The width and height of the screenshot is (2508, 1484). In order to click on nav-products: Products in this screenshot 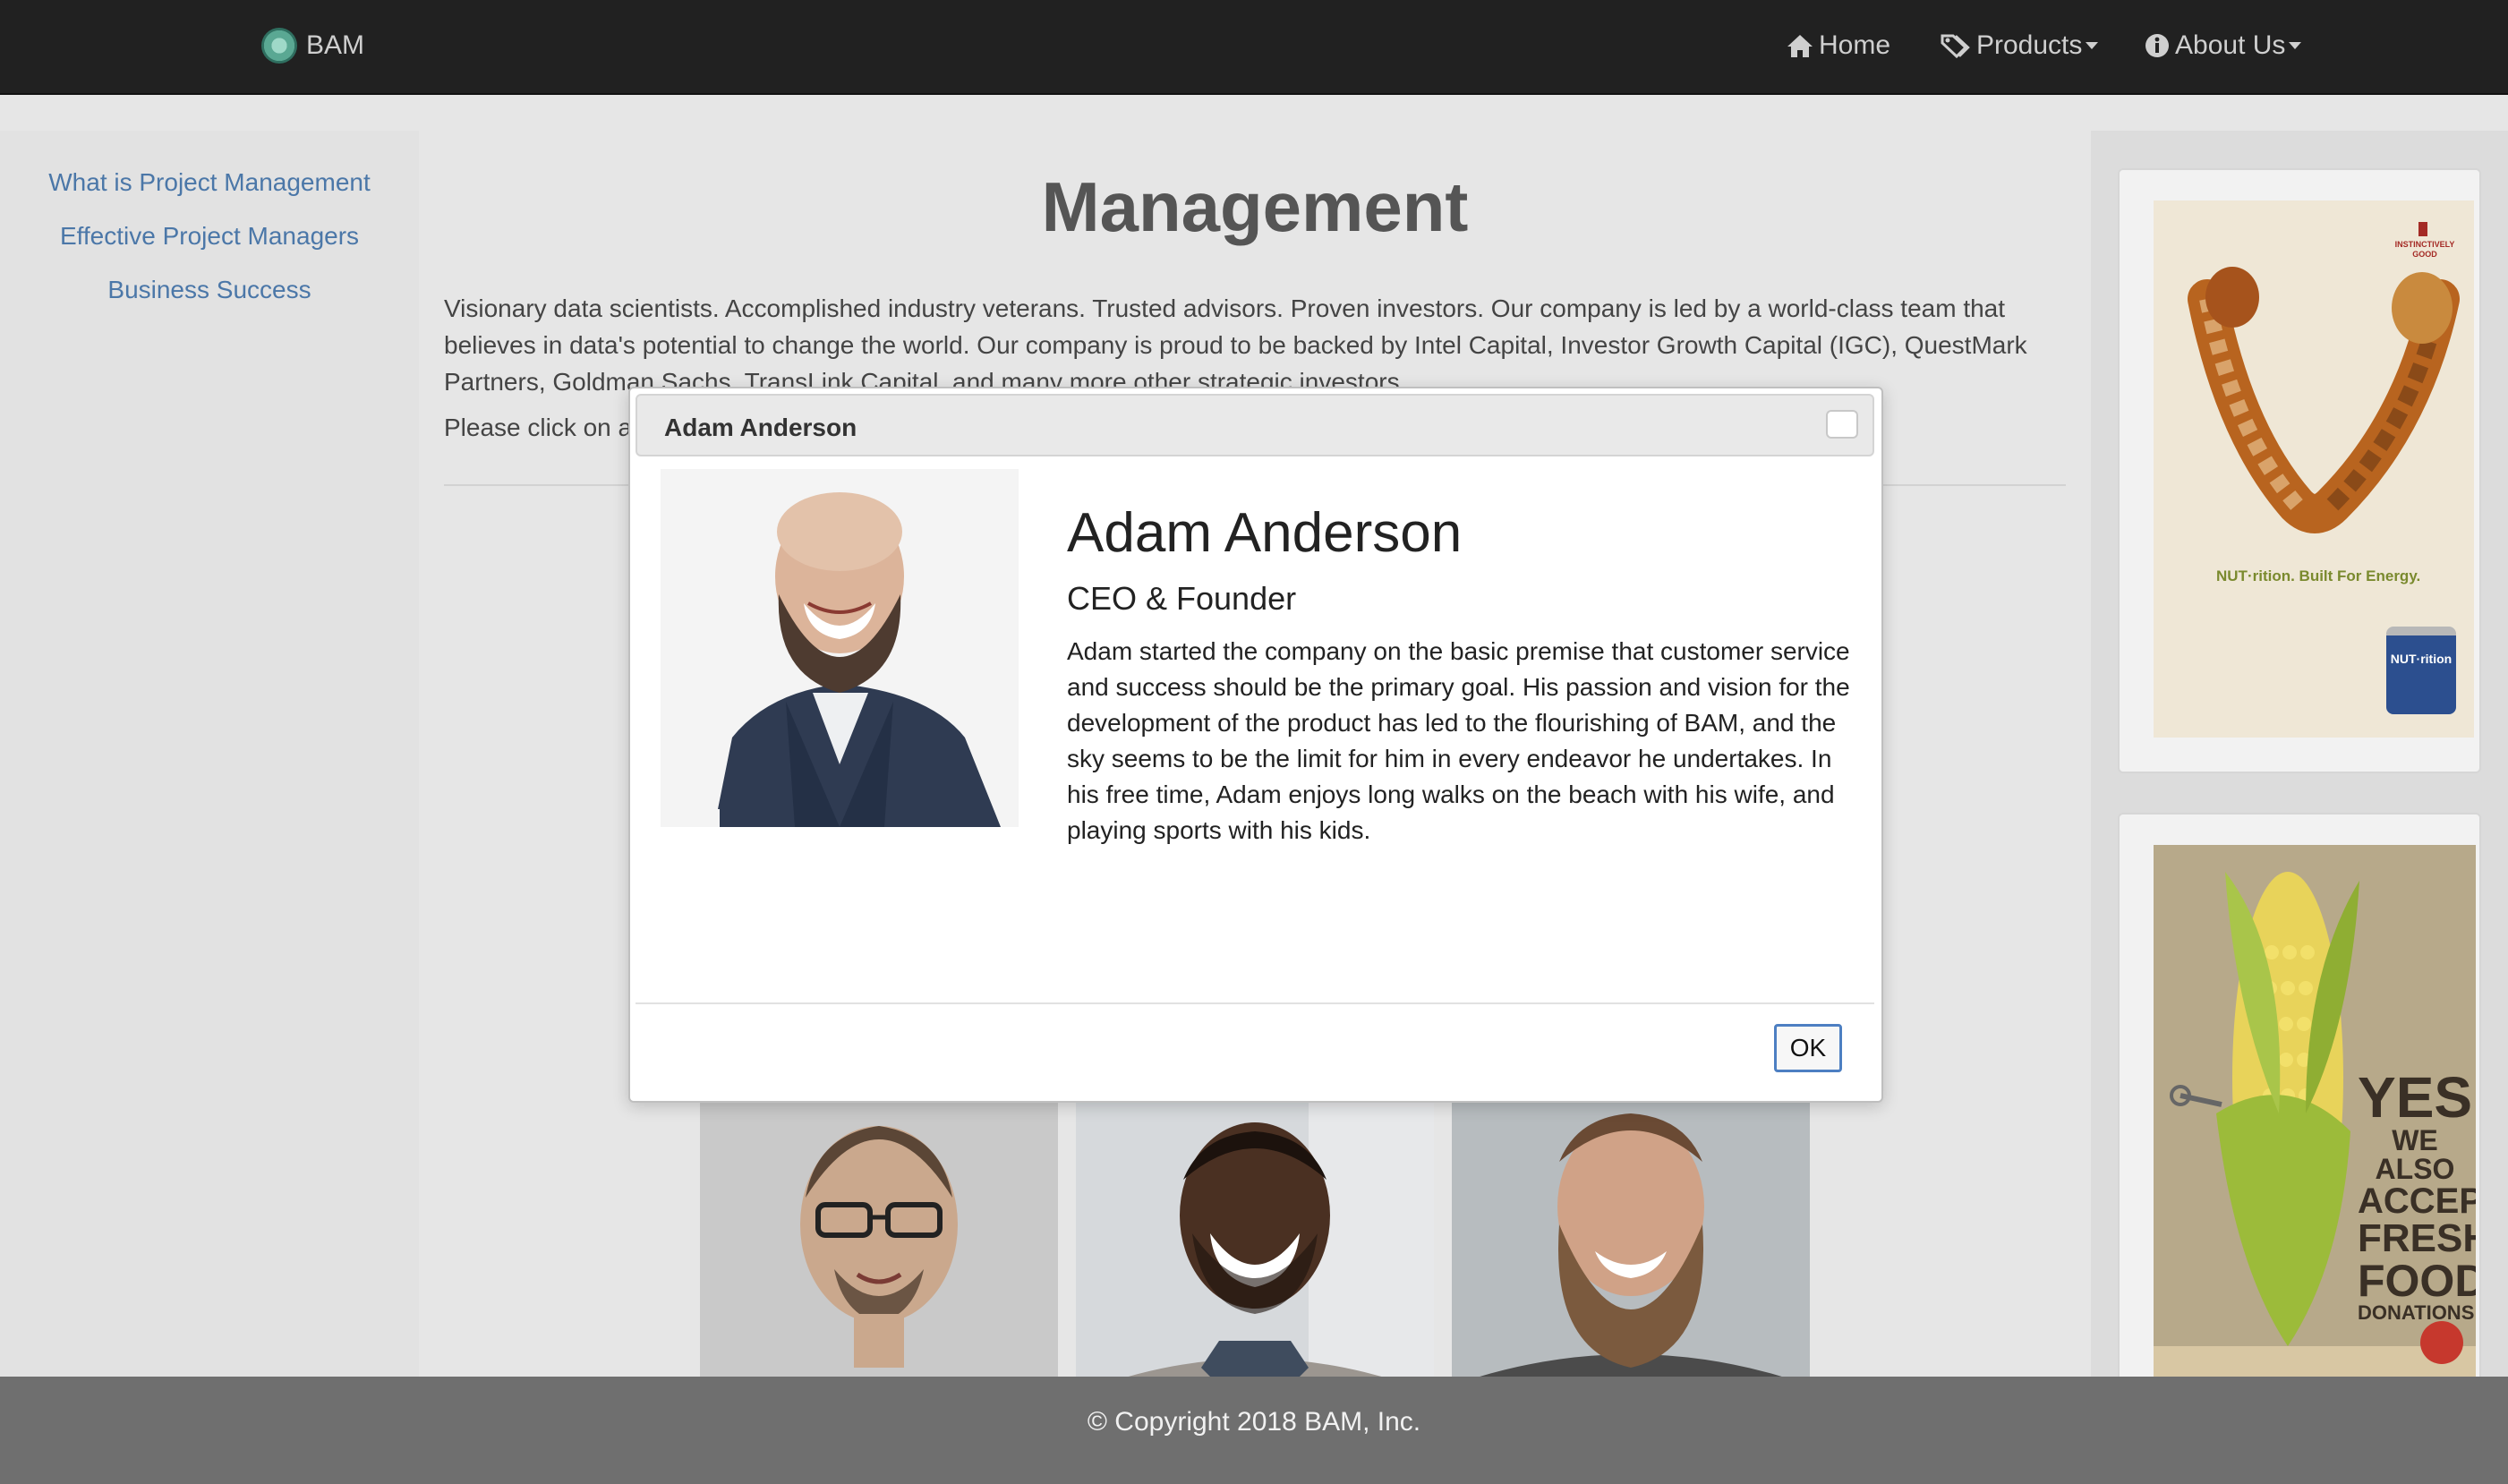, I will do `click(2020, 45)`.